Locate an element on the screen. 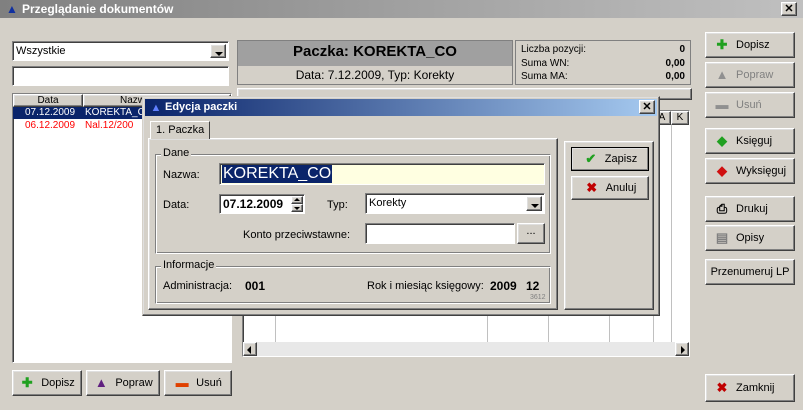  red-book-icon: ◆ is located at coordinates (722, 170).